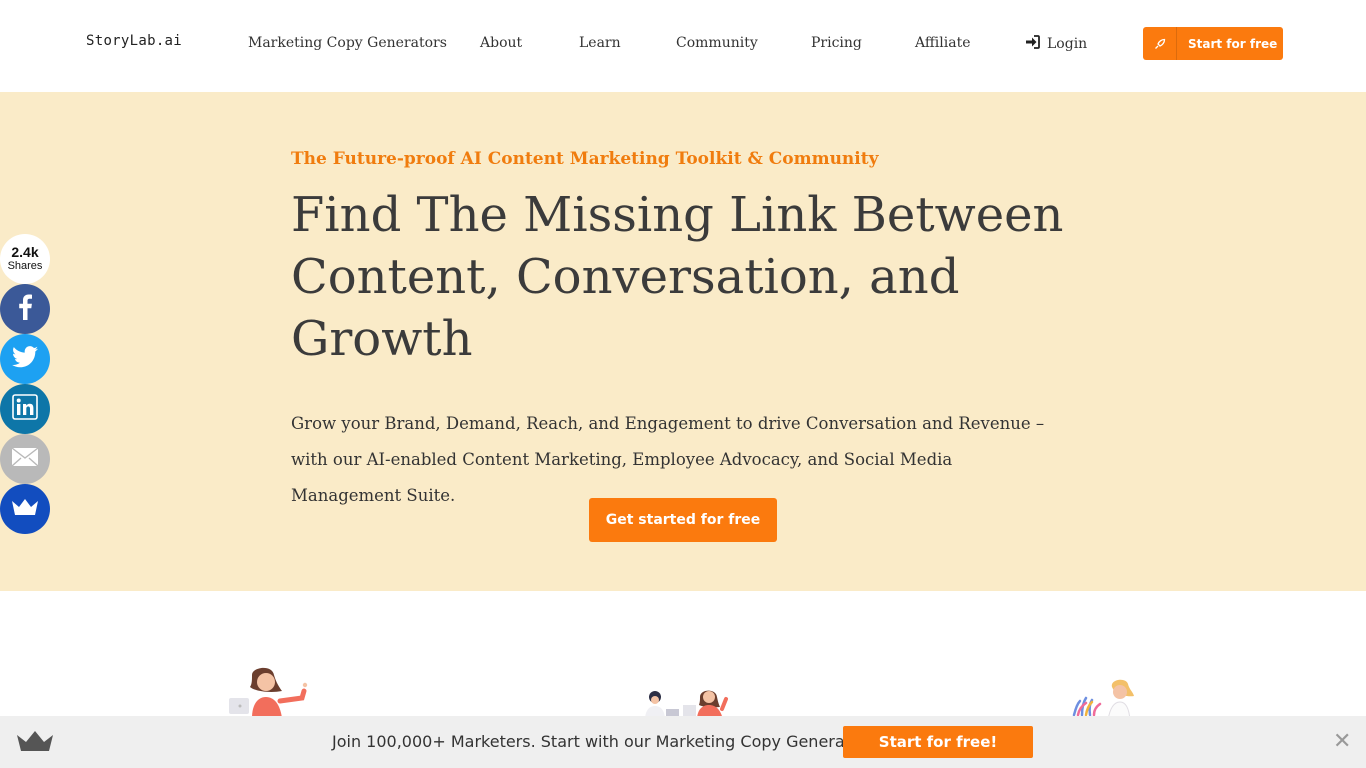  I want to click on login-link: Login, so click(1056, 44).